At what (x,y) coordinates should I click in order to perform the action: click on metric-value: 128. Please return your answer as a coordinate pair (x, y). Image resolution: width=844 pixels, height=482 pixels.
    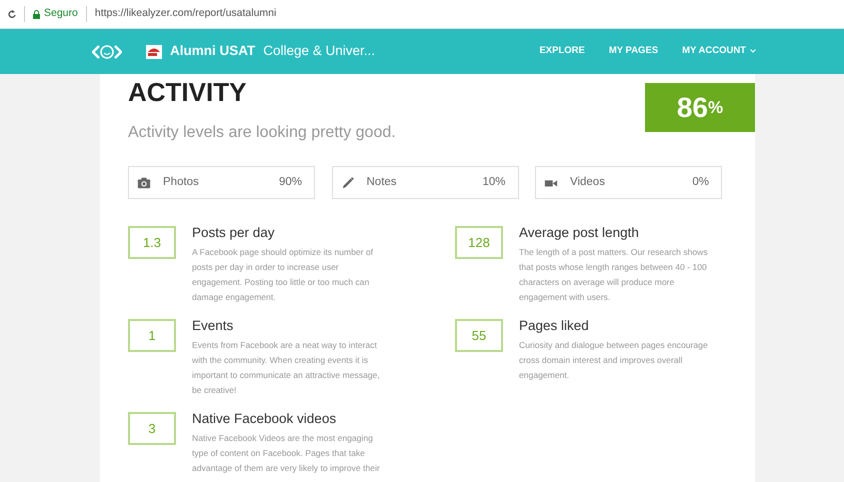
    Looking at the image, I should click on (479, 242).